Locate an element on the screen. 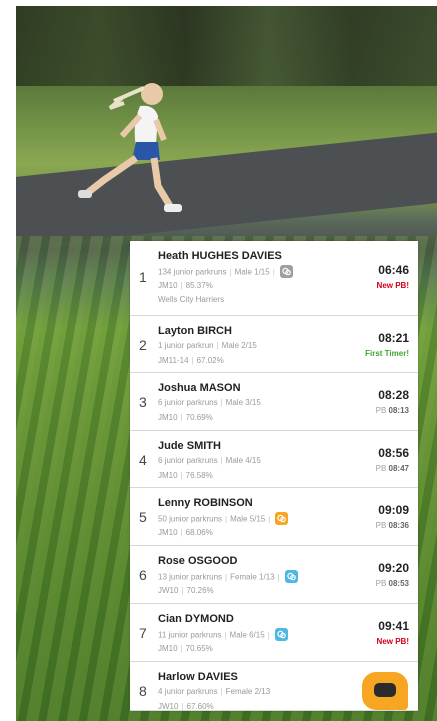  age-grade: 70.69% is located at coordinates (199, 417).